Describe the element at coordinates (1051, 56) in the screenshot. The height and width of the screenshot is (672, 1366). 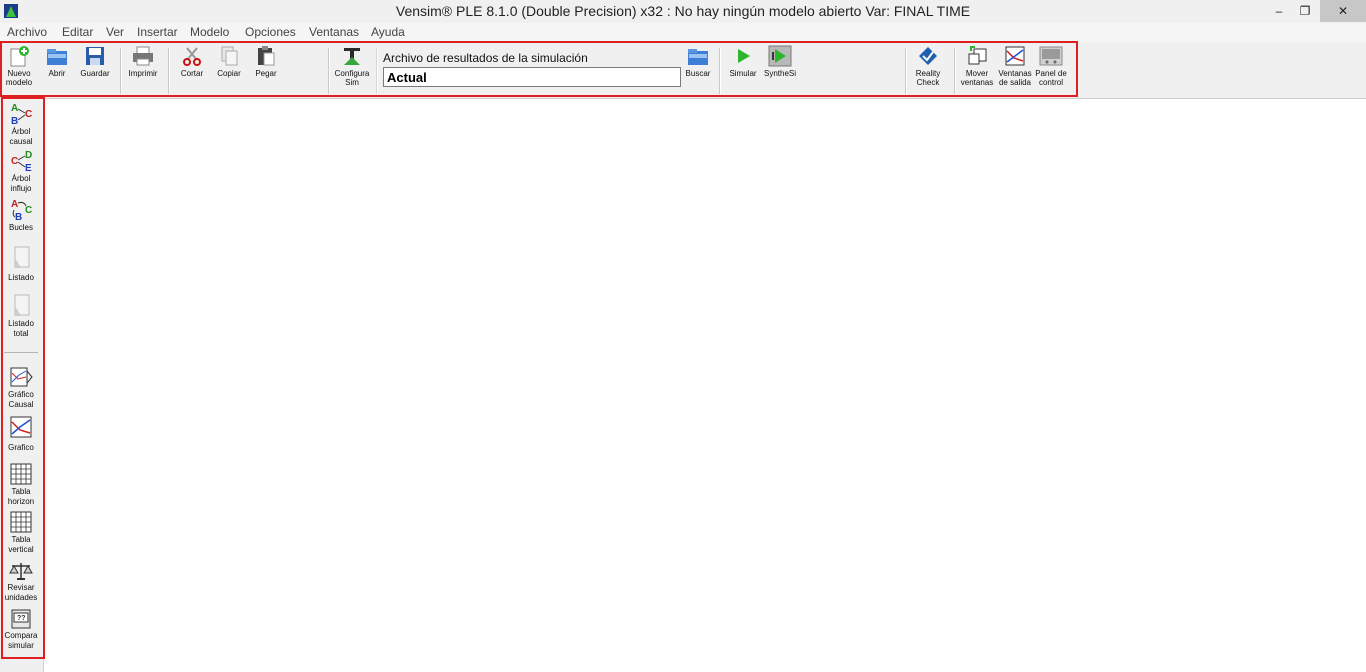
I see `control-panel-icon` at that location.